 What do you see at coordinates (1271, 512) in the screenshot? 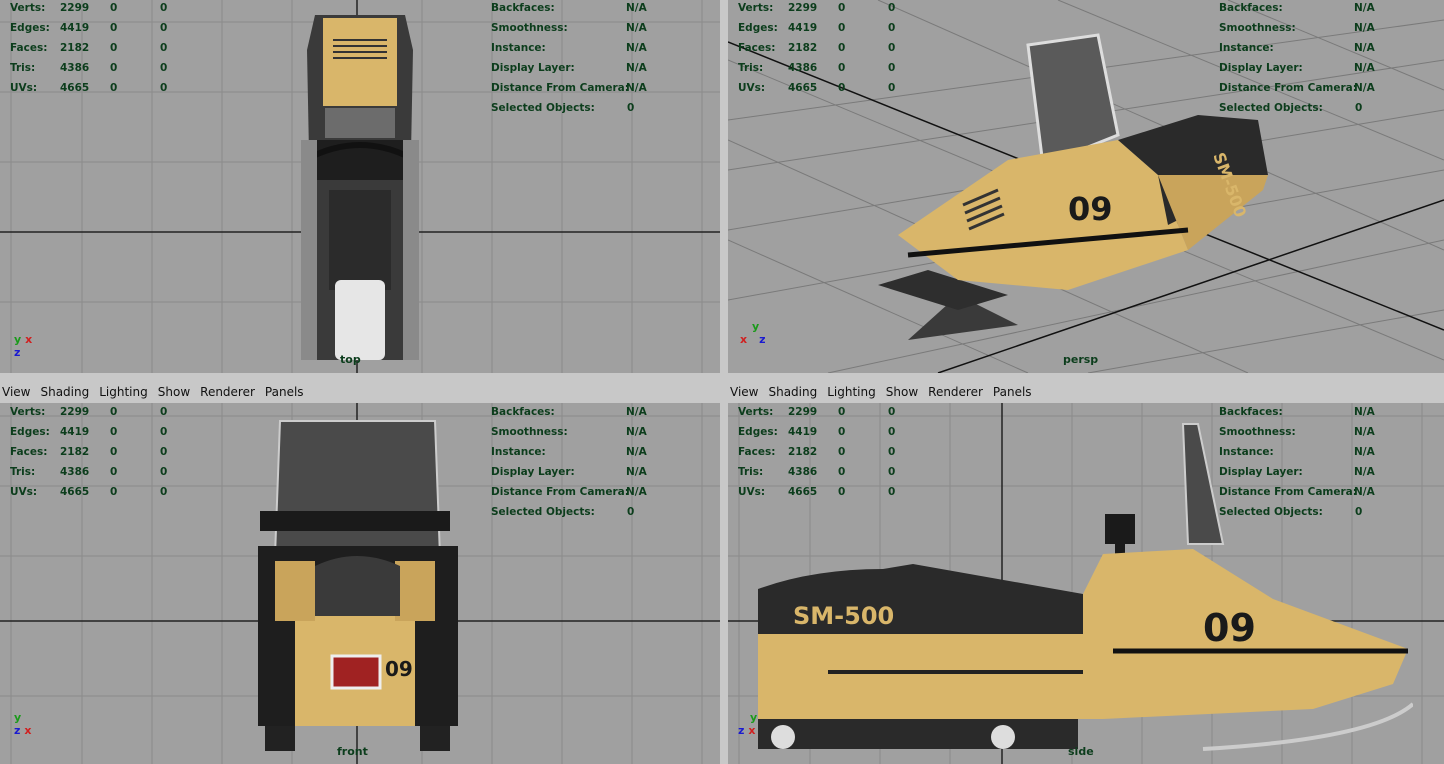
I see `hud-info-label: Selected Objects:` at bounding box center [1271, 512].